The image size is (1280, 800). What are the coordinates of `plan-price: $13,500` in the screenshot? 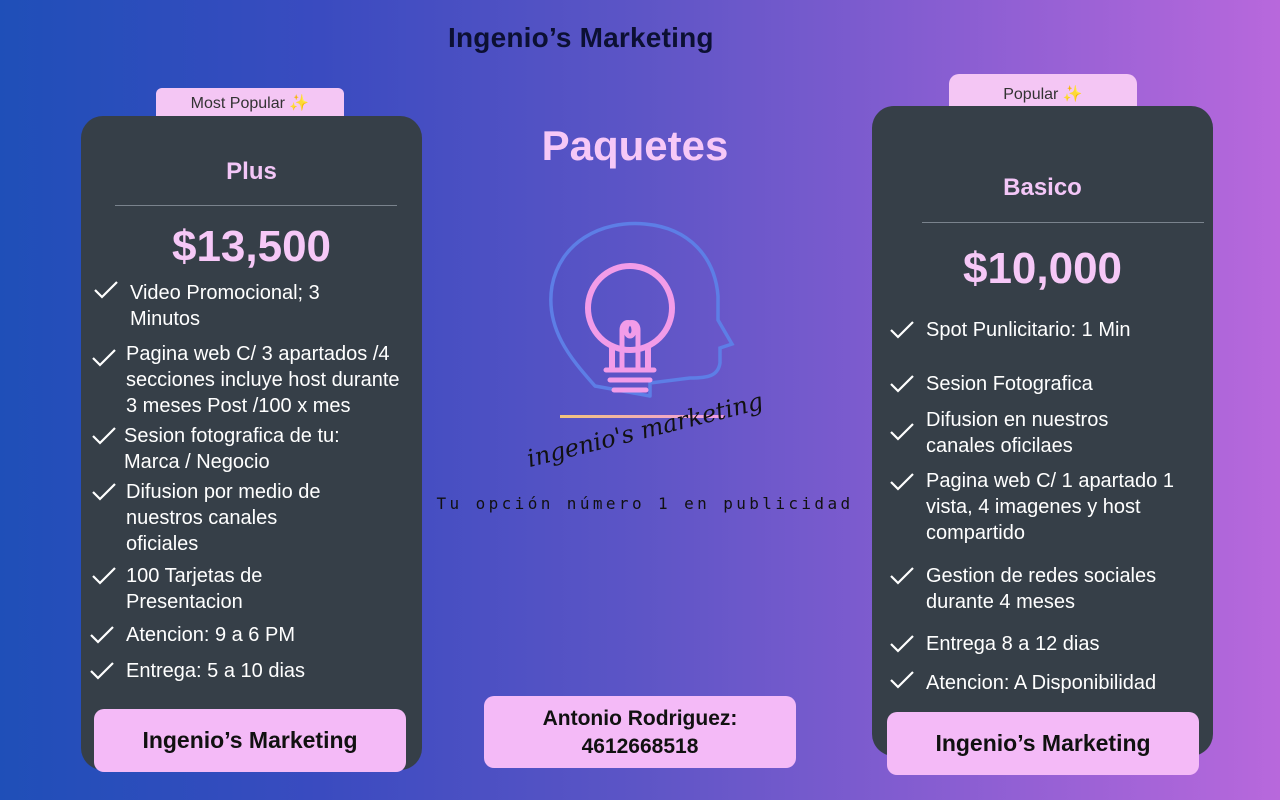 It's located at (251, 246).